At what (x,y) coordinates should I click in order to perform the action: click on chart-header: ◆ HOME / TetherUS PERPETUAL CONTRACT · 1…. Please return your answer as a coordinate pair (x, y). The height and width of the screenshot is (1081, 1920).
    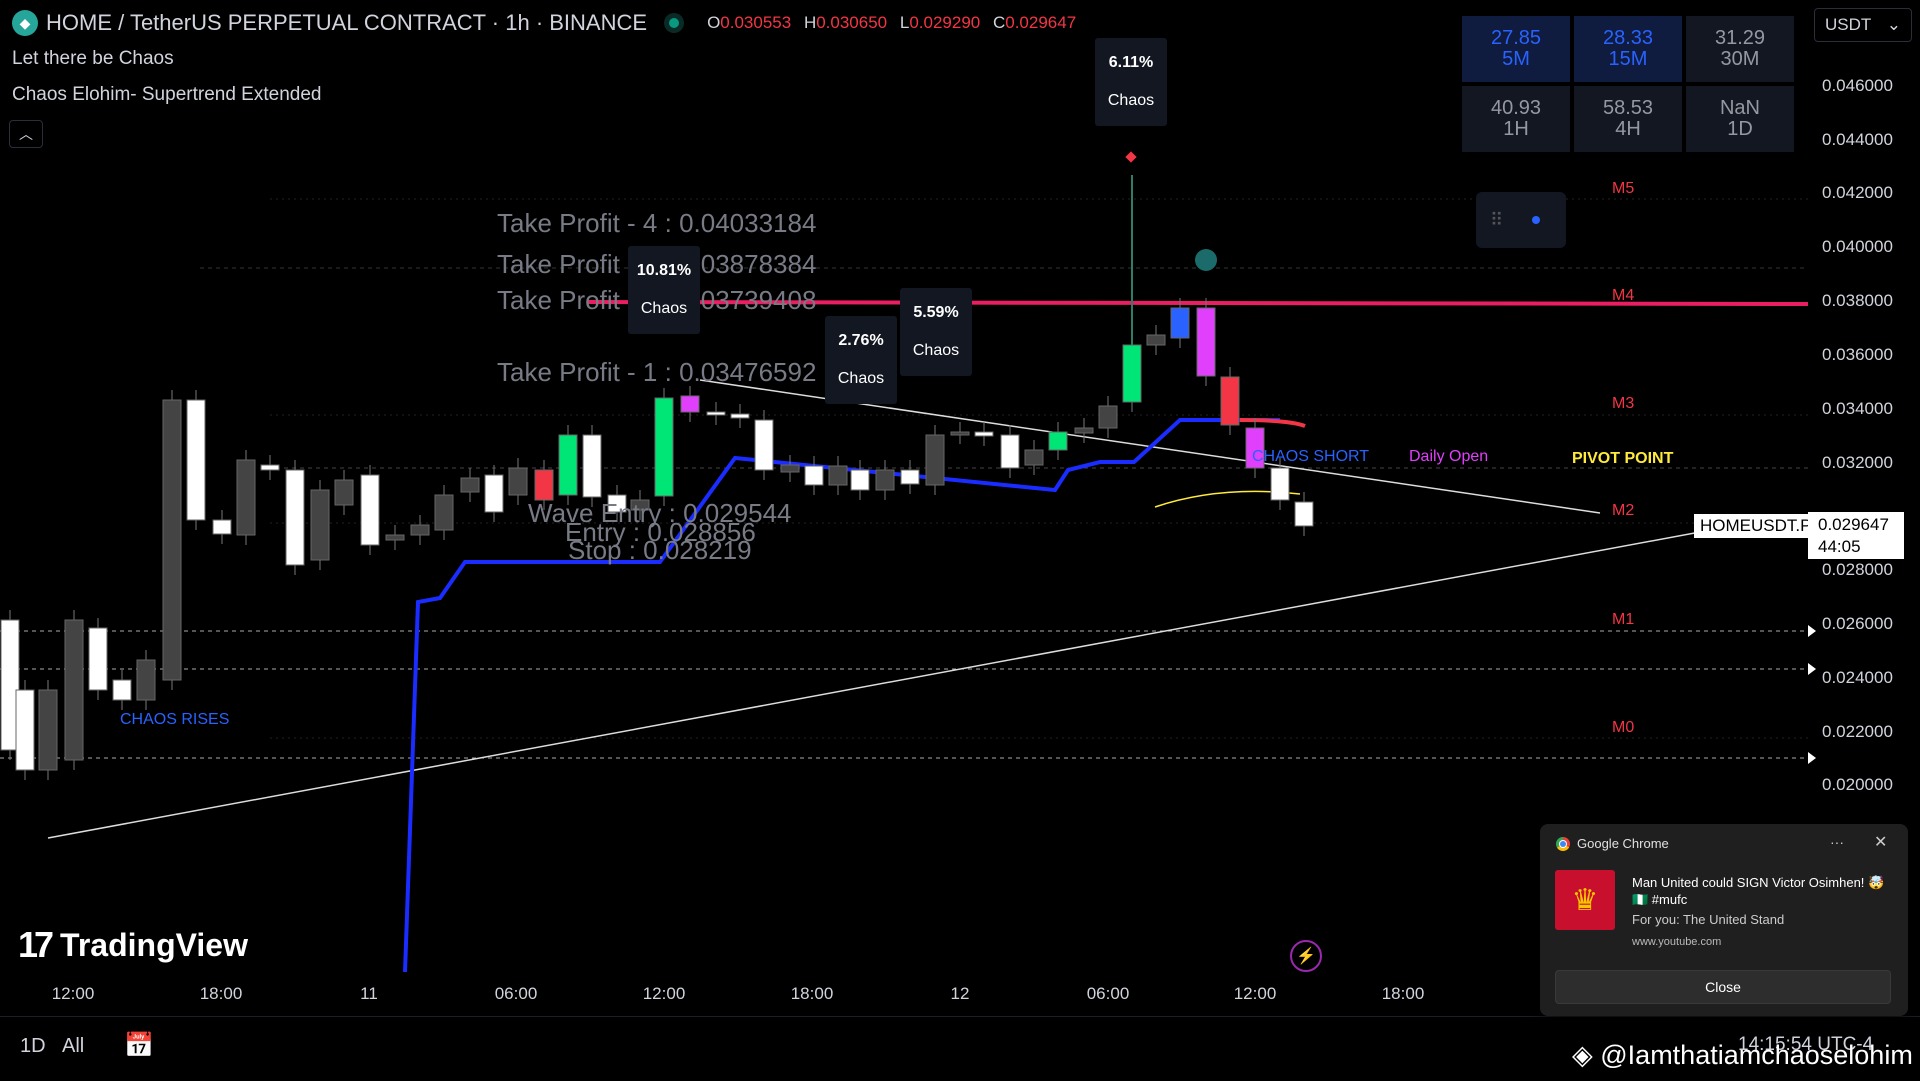
    Looking at the image, I should click on (548, 23).